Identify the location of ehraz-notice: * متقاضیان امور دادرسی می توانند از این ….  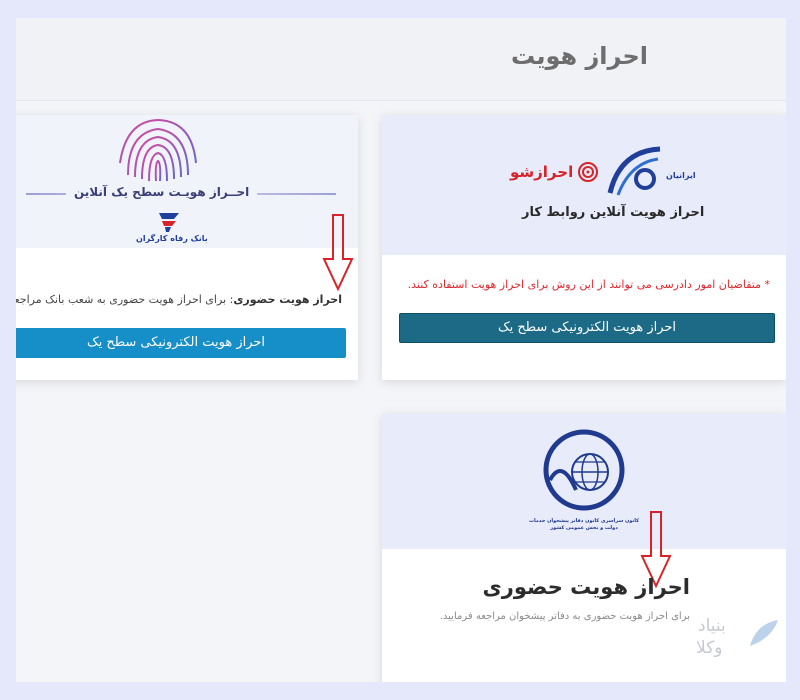
(588, 284).